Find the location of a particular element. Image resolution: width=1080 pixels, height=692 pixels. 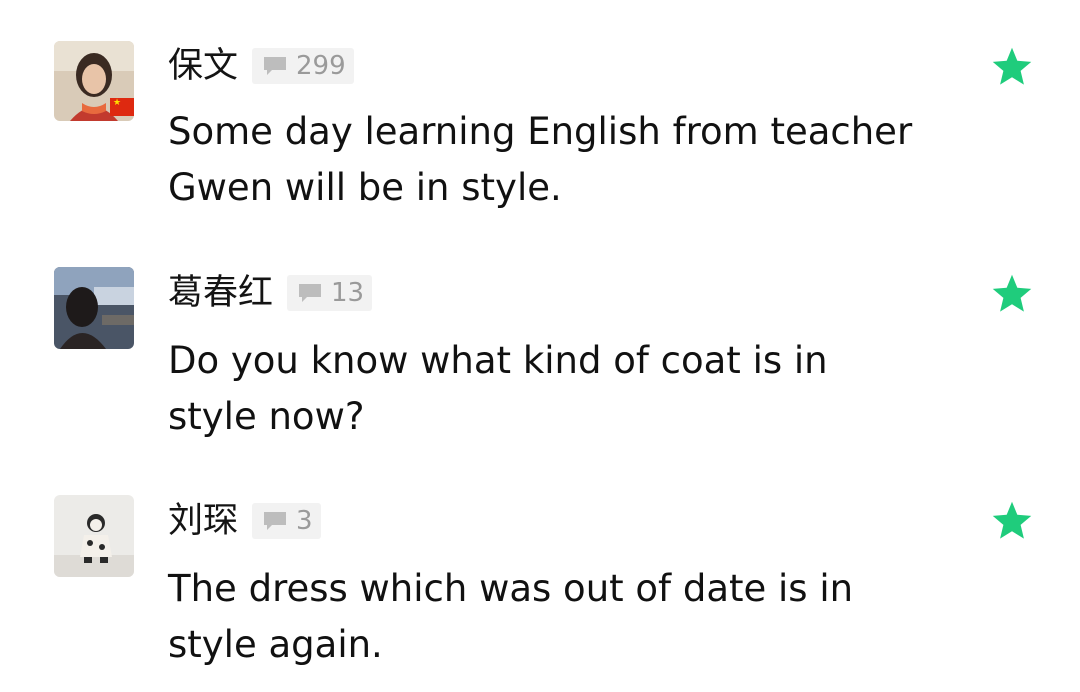

comment-header: 刘琛 3 is located at coordinates (244, 521).